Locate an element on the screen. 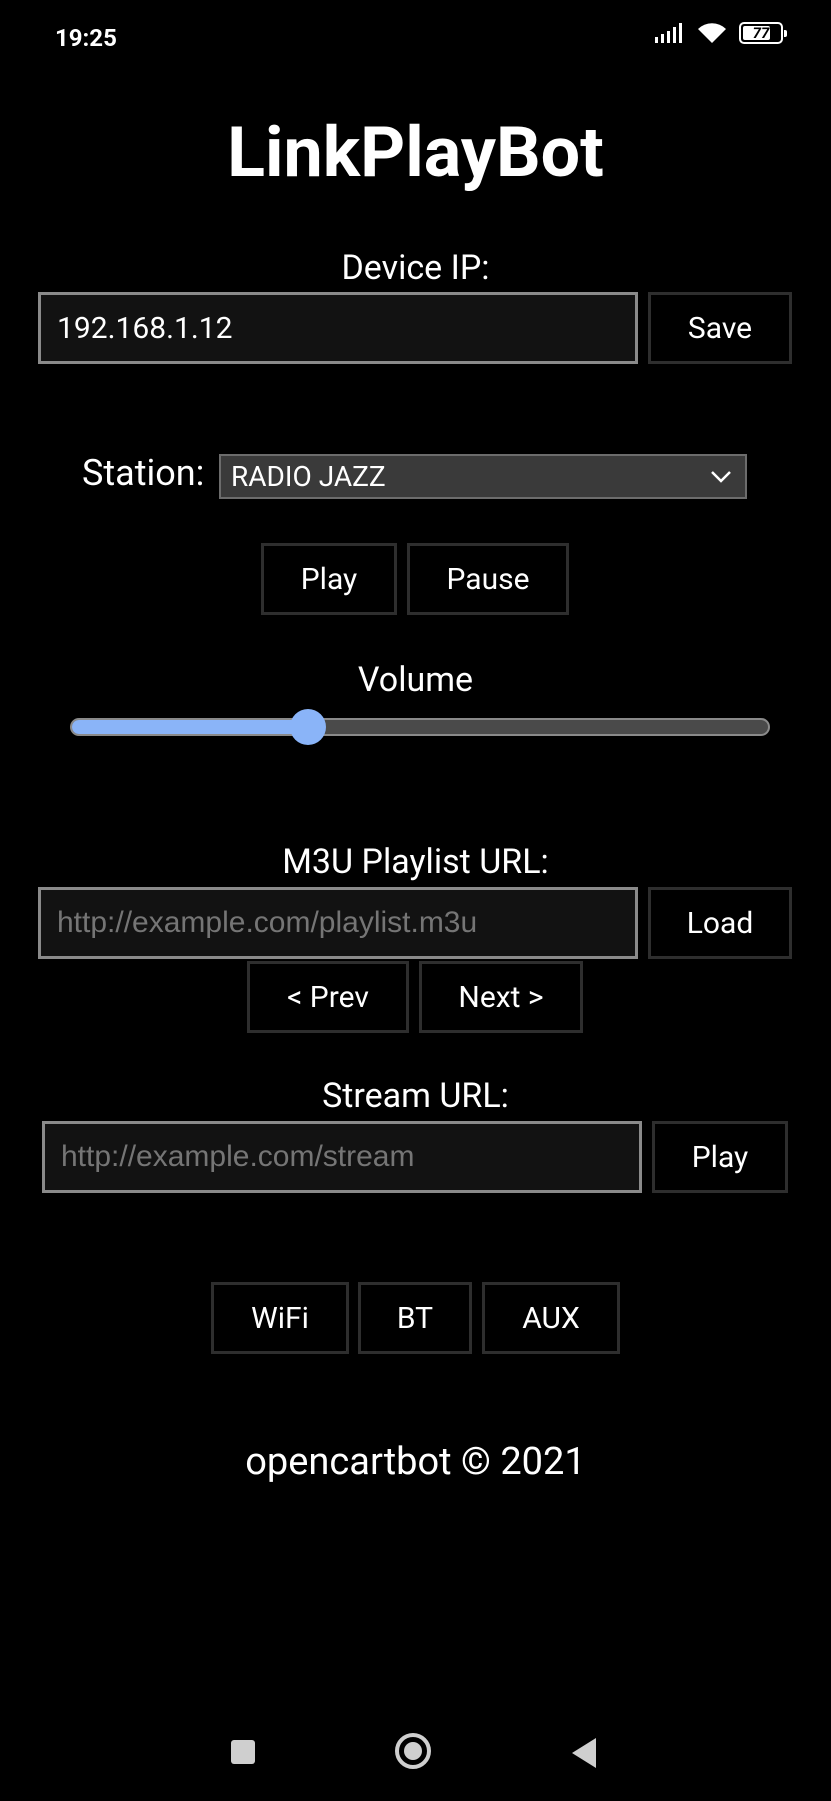 This screenshot has width=831, height=1801. save-button: Save is located at coordinates (720, 328).